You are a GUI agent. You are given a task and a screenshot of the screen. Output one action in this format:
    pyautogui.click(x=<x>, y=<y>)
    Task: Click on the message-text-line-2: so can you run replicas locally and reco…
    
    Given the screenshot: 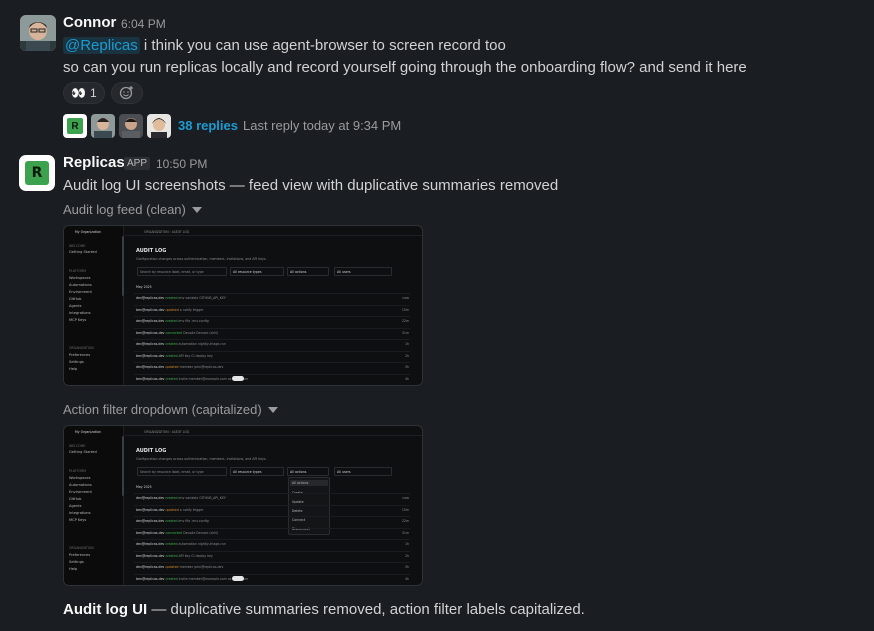 What is the action you would take?
    pyautogui.click(x=405, y=67)
    